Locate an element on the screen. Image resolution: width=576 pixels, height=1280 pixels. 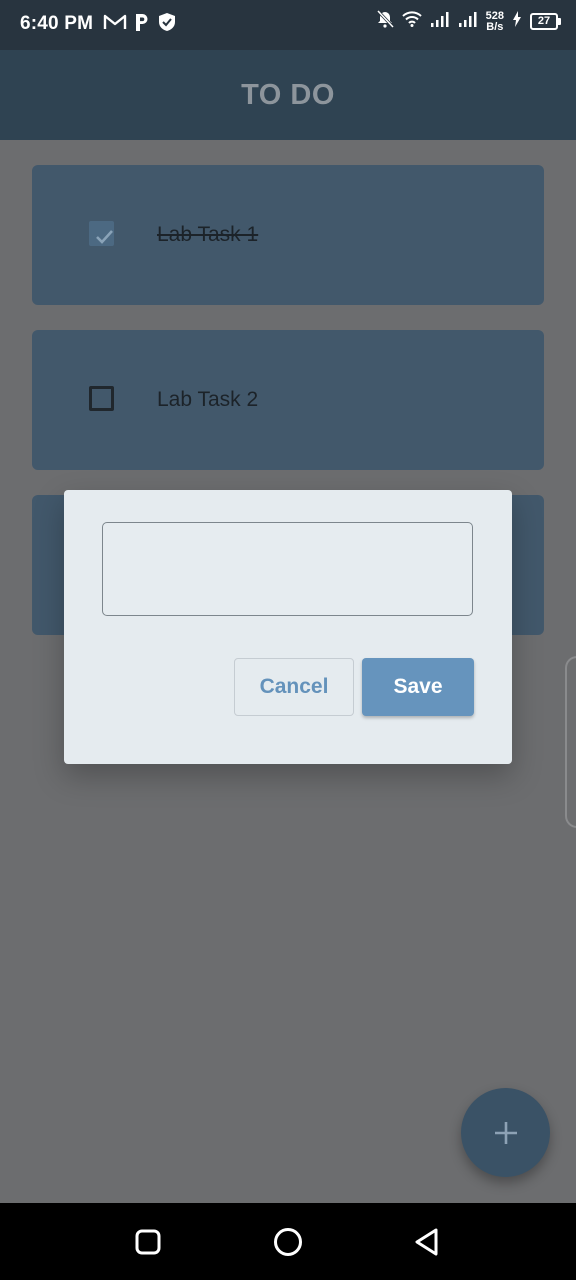
task-card: Lab Task 1 is located at coordinates (288, 235).